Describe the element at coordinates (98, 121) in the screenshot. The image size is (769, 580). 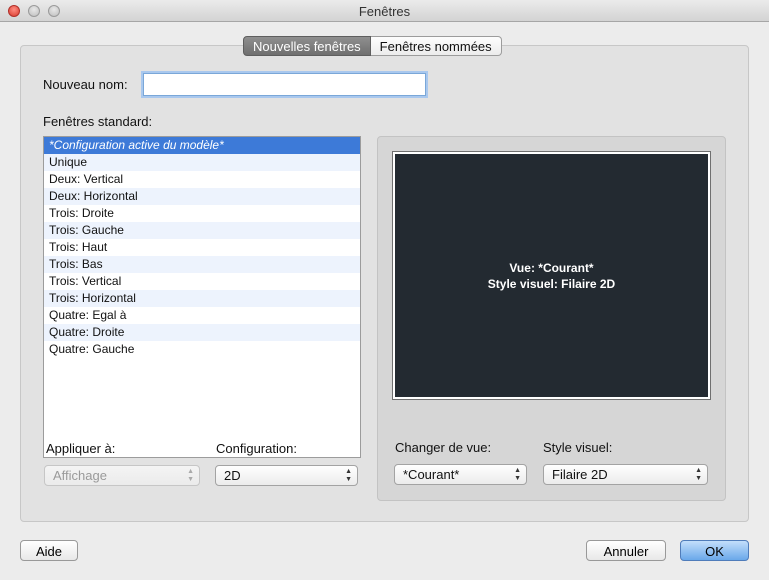
I see `standard-viewports-label: Fenêtres standard:` at that location.